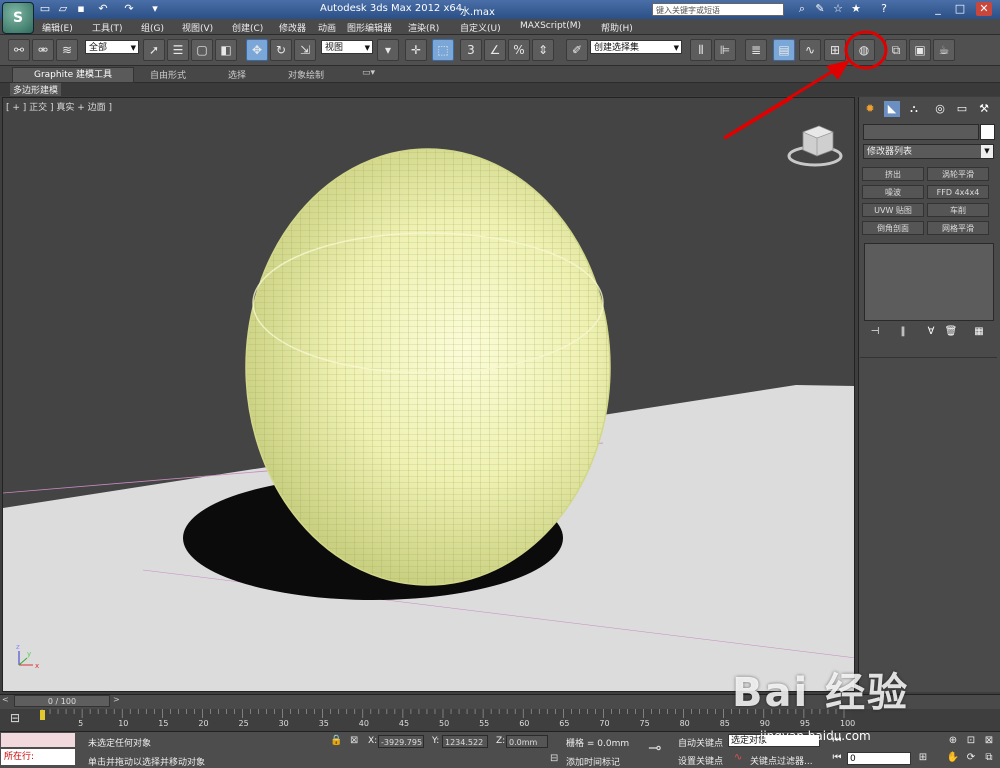 This screenshot has height=768, width=1000. What do you see at coordinates (388, 50) in the screenshot?
I see `pivot-center-icon: ▾` at bounding box center [388, 50].